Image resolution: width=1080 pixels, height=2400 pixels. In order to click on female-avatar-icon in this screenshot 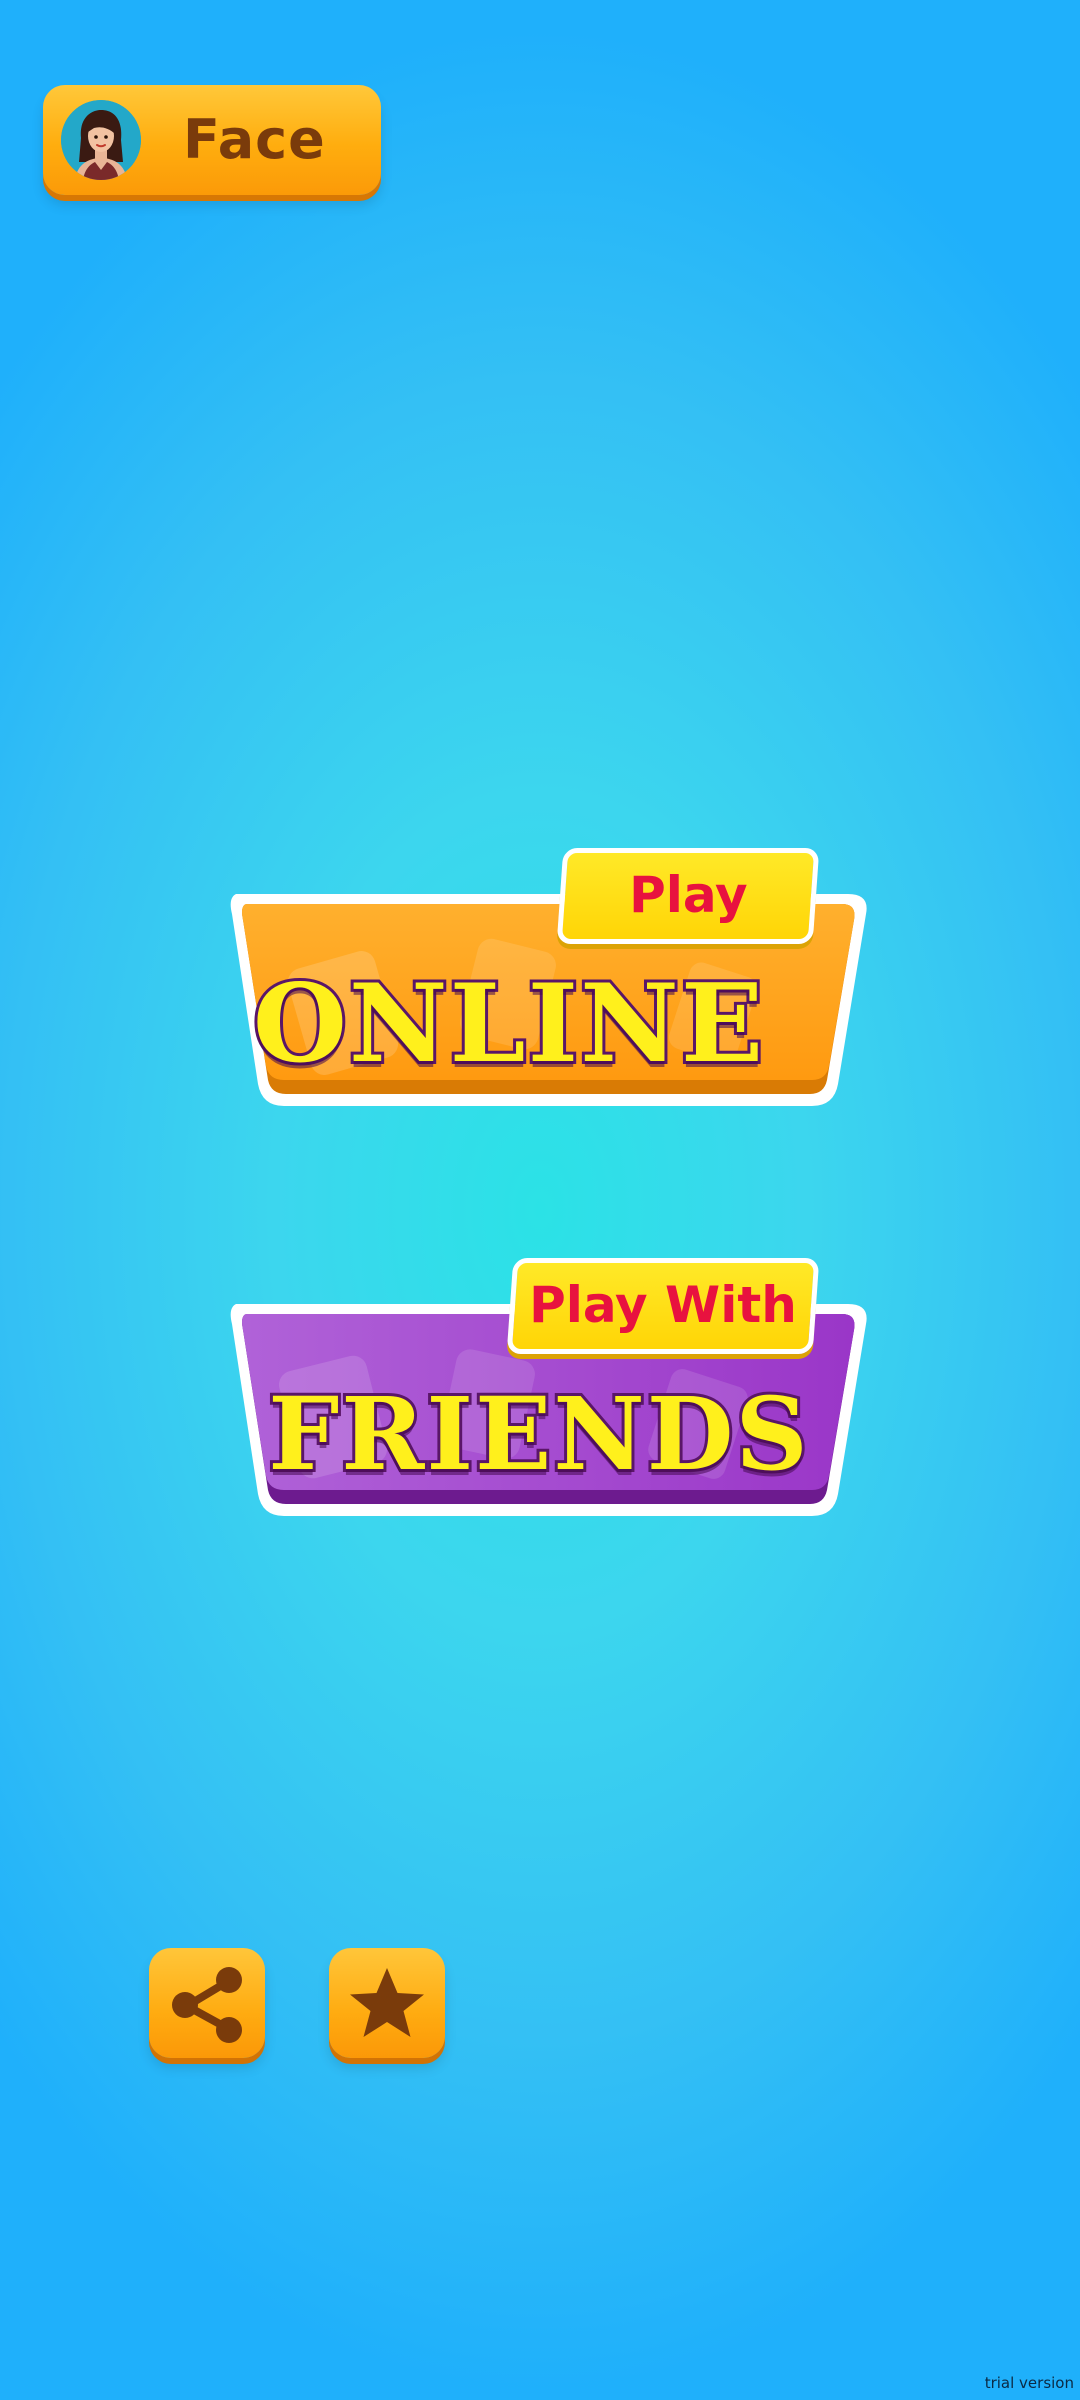, I will do `click(101, 140)`.